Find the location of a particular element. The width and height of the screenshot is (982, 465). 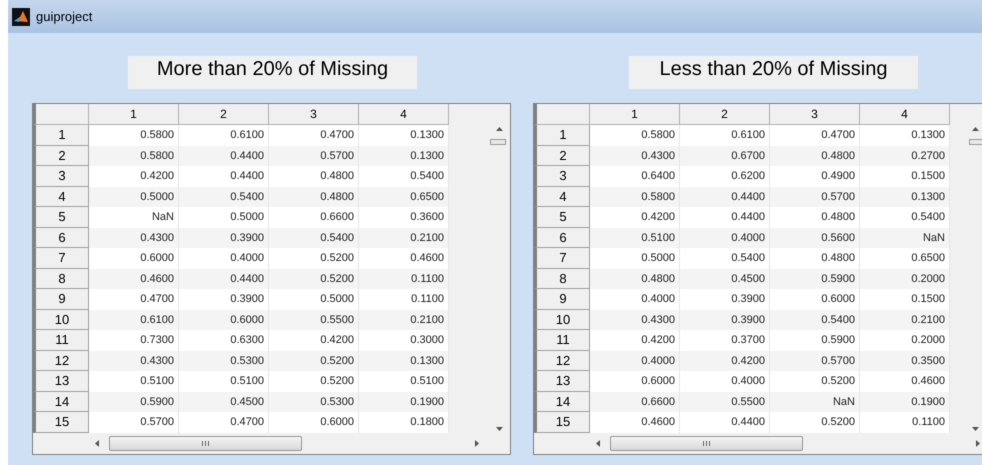

table-cell: 0.1800 is located at coordinates (404, 422).